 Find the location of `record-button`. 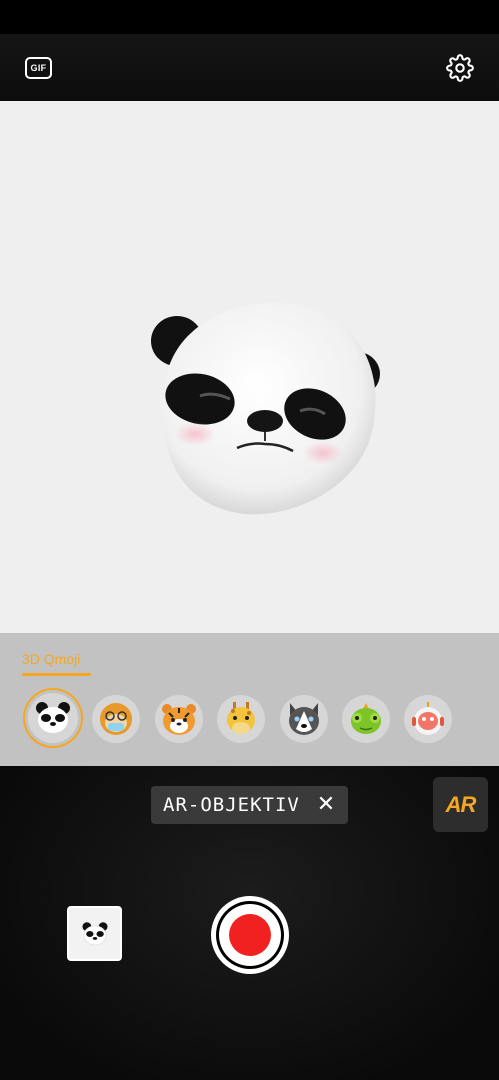

record-button is located at coordinates (250, 935).